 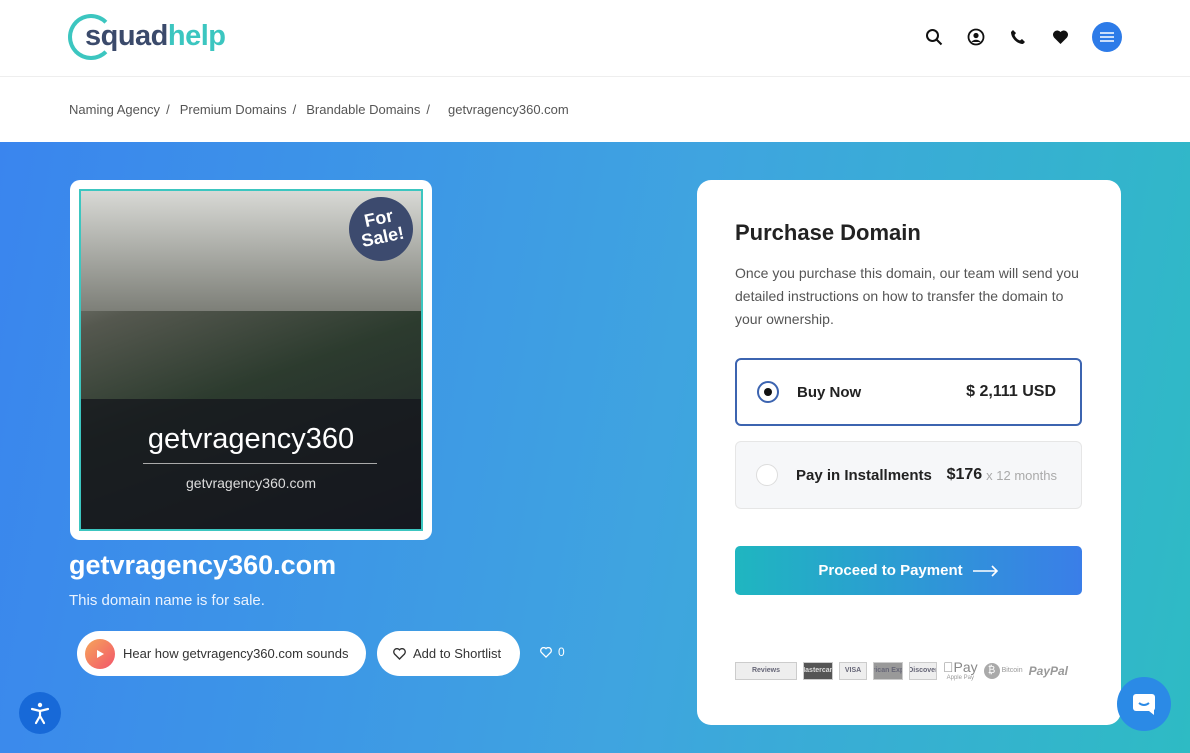 I want to click on overlay-name: getvragency360, so click(x=251, y=439).